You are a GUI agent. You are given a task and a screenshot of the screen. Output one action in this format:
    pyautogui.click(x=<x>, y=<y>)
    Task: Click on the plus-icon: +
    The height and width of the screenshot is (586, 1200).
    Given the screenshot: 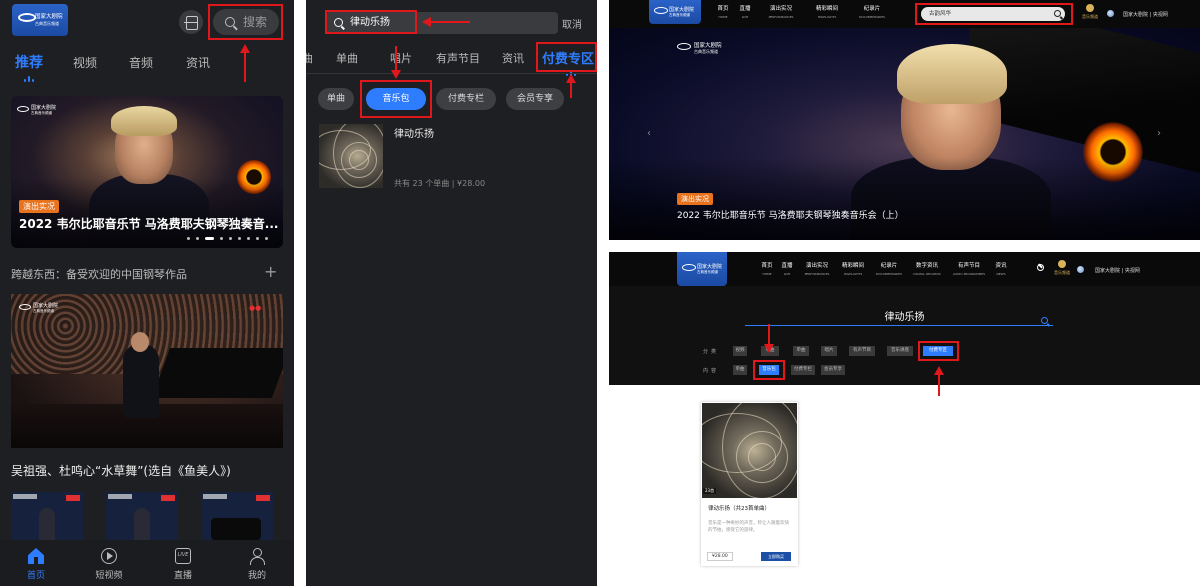 What is the action you would take?
    pyautogui.click(x=270, y=271)
    